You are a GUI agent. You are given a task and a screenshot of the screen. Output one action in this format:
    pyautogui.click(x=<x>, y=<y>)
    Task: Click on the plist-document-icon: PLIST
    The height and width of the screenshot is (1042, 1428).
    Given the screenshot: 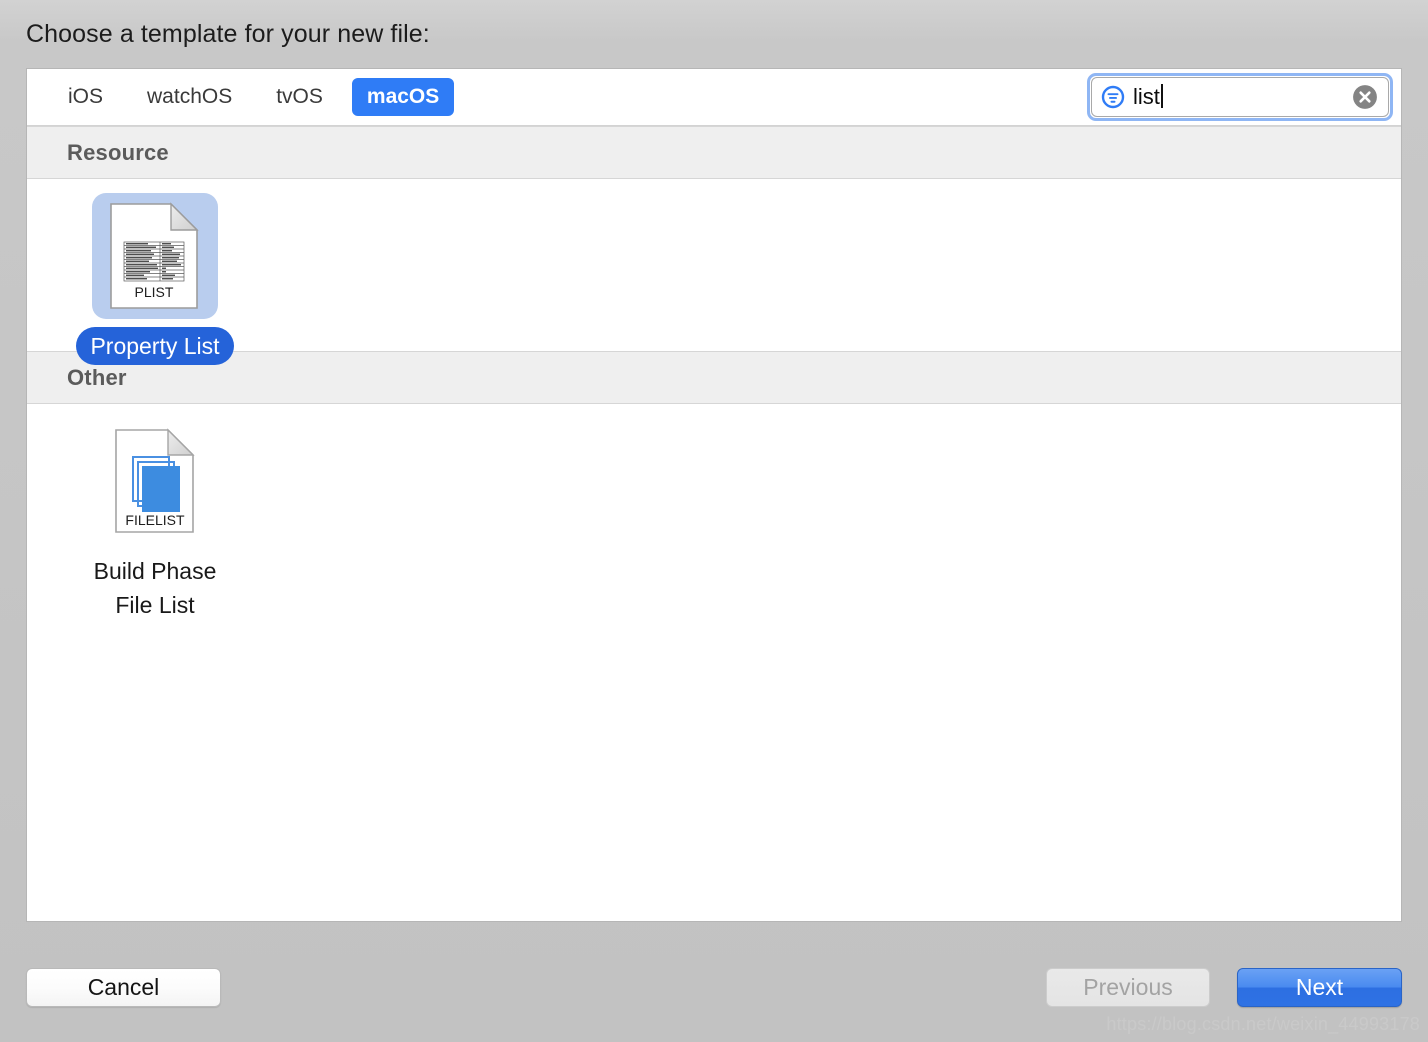 What is the action you would take?
    pyautogui.click(x=154, y=255)
    